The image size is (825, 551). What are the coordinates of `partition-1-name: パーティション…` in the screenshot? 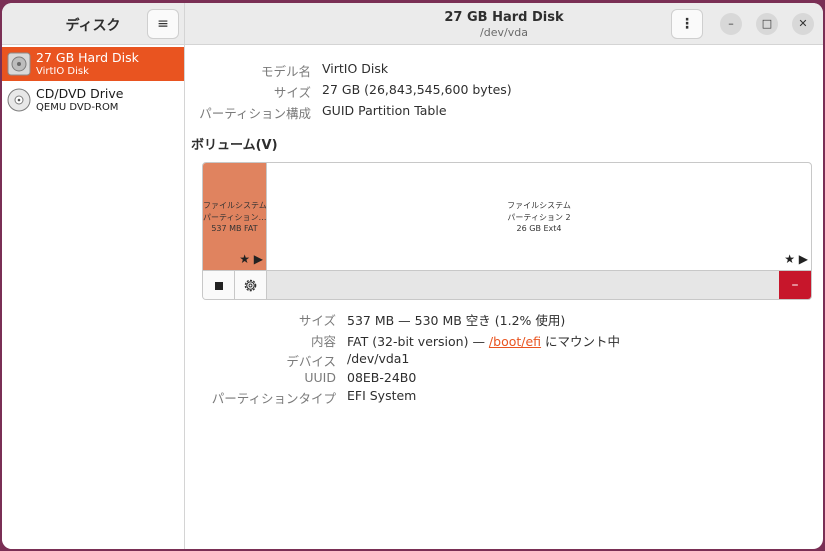 It's located at (234, 217).